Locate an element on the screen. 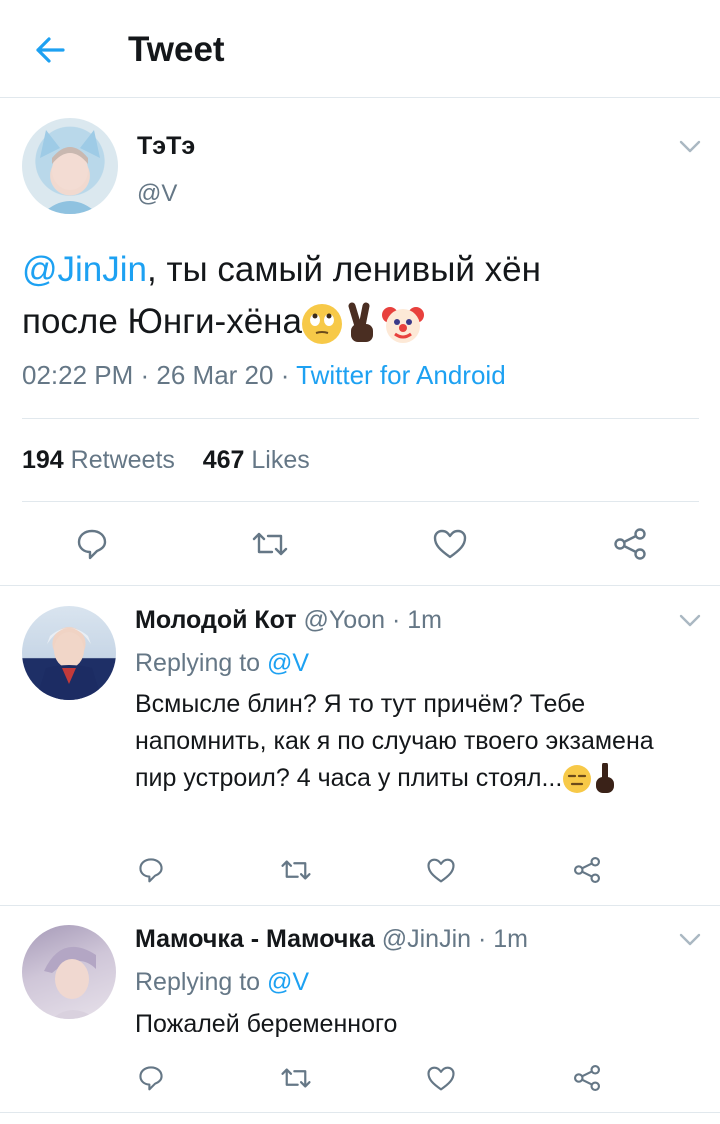  reply-header: Молодой Кот @Yoon · 1m is located at coordinates (288, 620).